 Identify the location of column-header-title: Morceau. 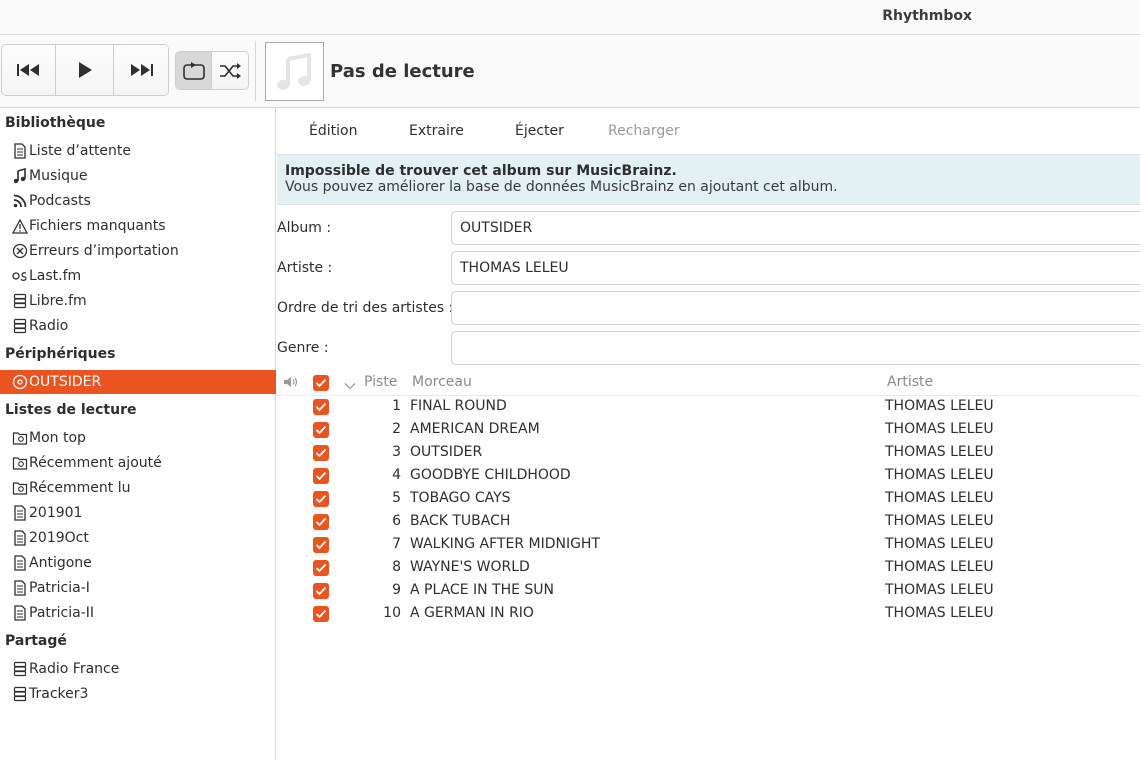
(442, 382).